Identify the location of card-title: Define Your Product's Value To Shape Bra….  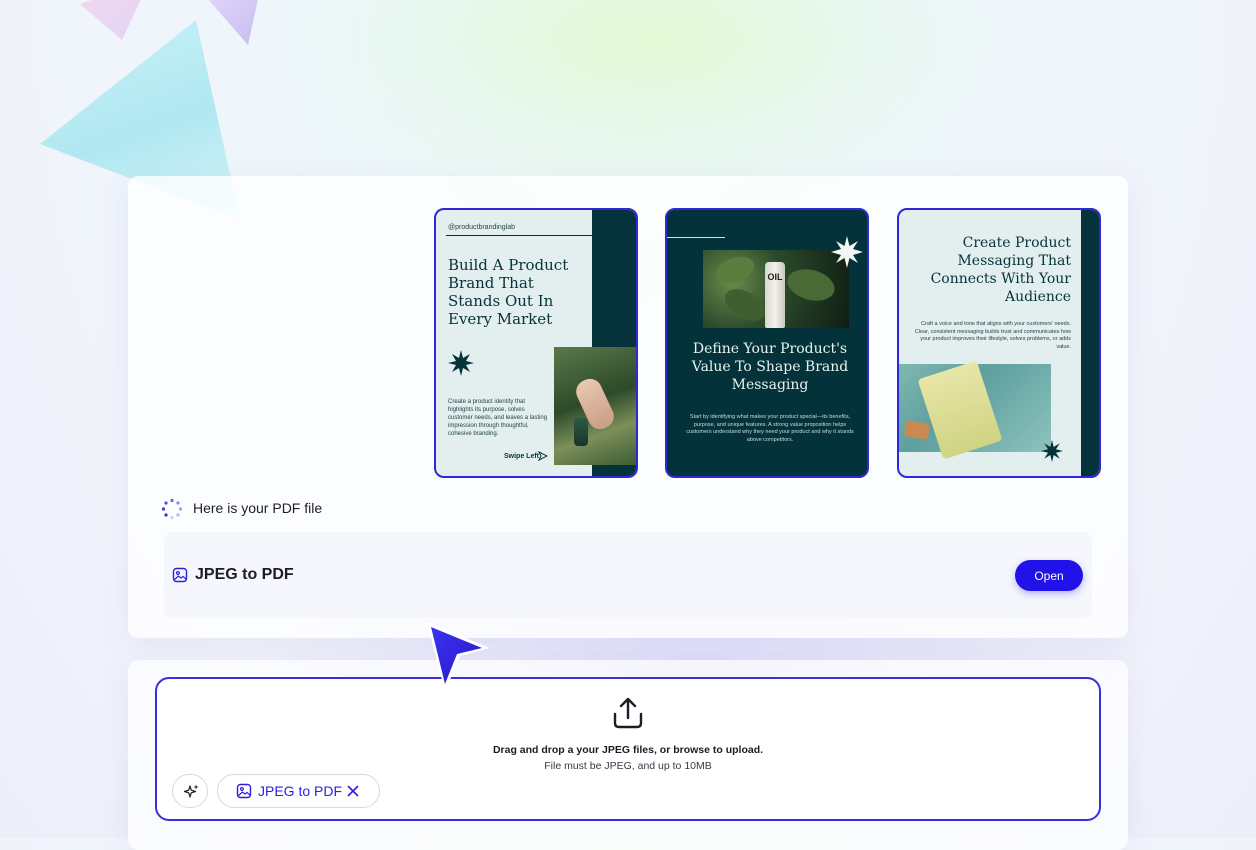
(770, 367).